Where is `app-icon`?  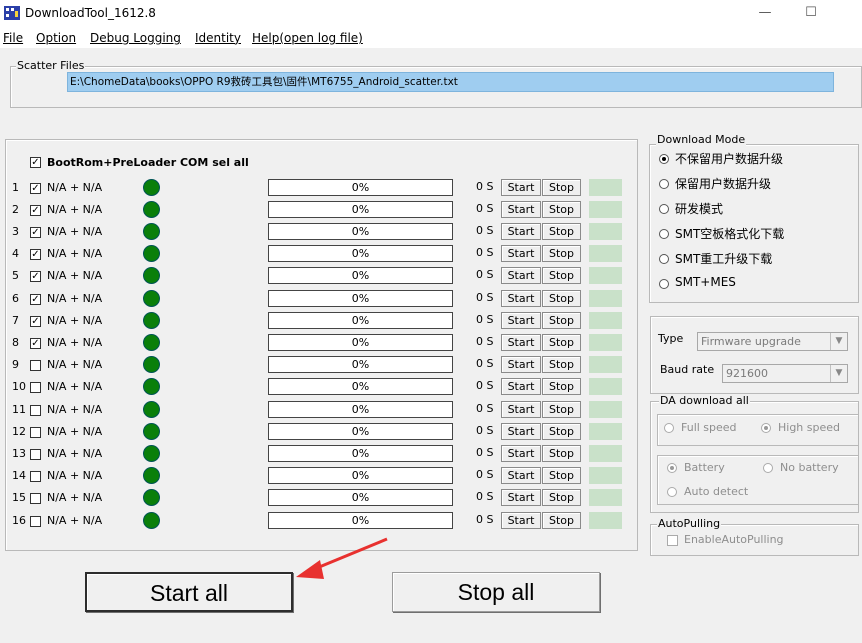
app-icon is located at coordinates (12, 13).